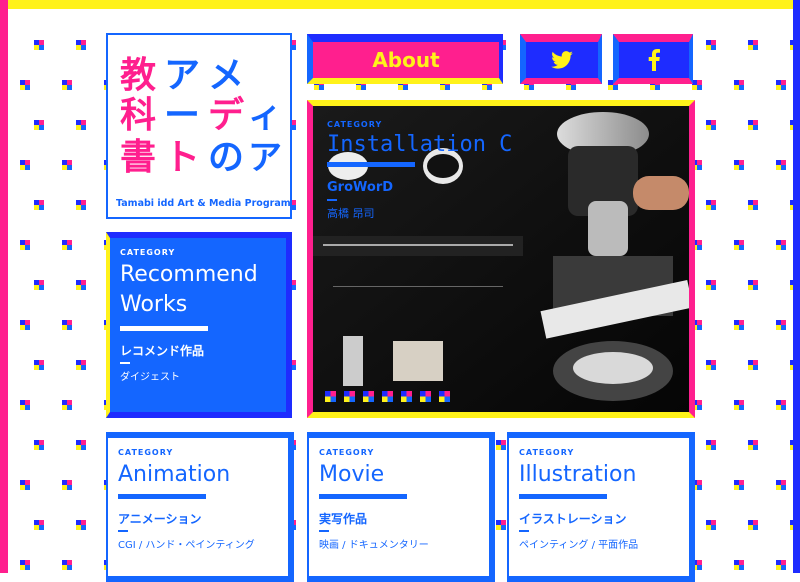 The width and height of the screenshot is (800, 582). I want to click on card-title: Recommend Works, so click(189, 289).